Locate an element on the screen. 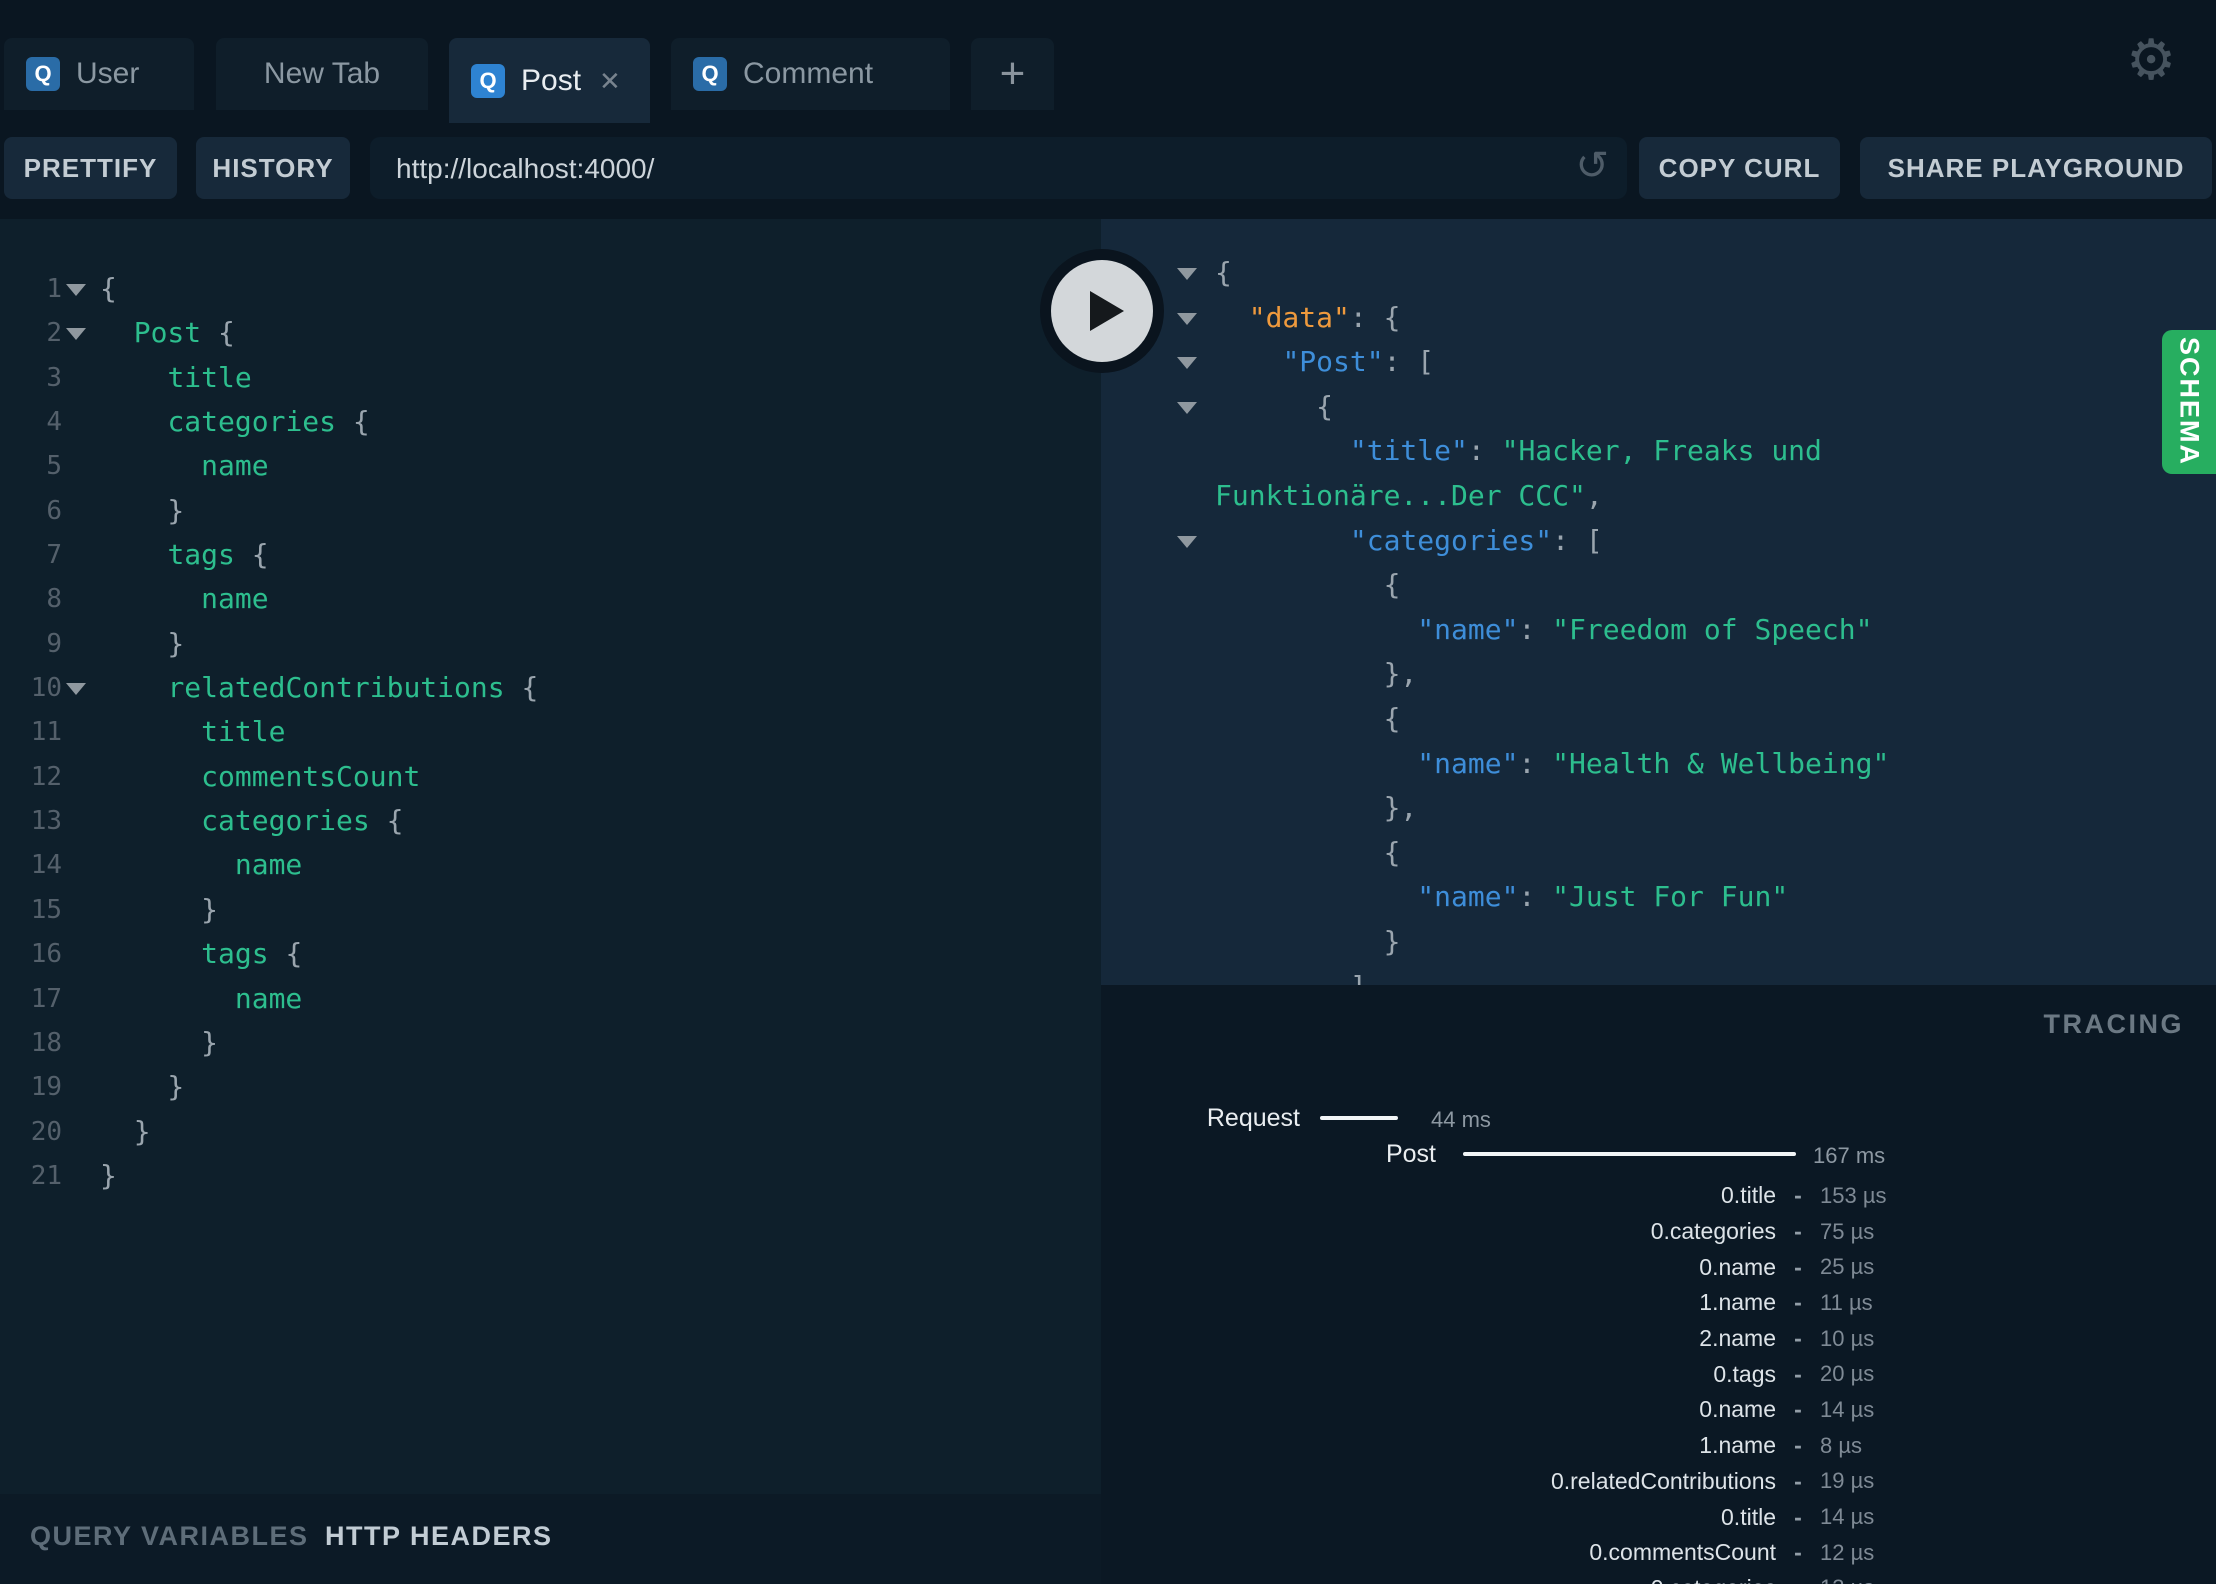 This screenshot has width=2216, height=1584. endpoint-url-input is located at coordinates (966, 169).